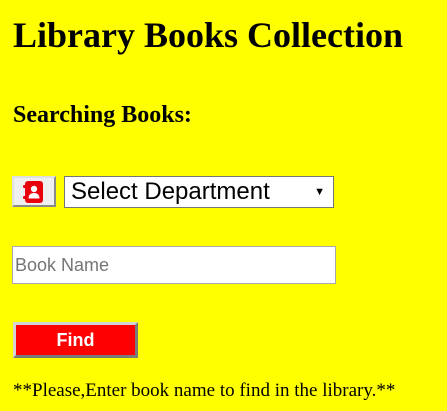  What do you see at coordinates (102, 115) in the screenshot?
I see `section-subtitle: Searching Books:` at bounding box center [102, 115].